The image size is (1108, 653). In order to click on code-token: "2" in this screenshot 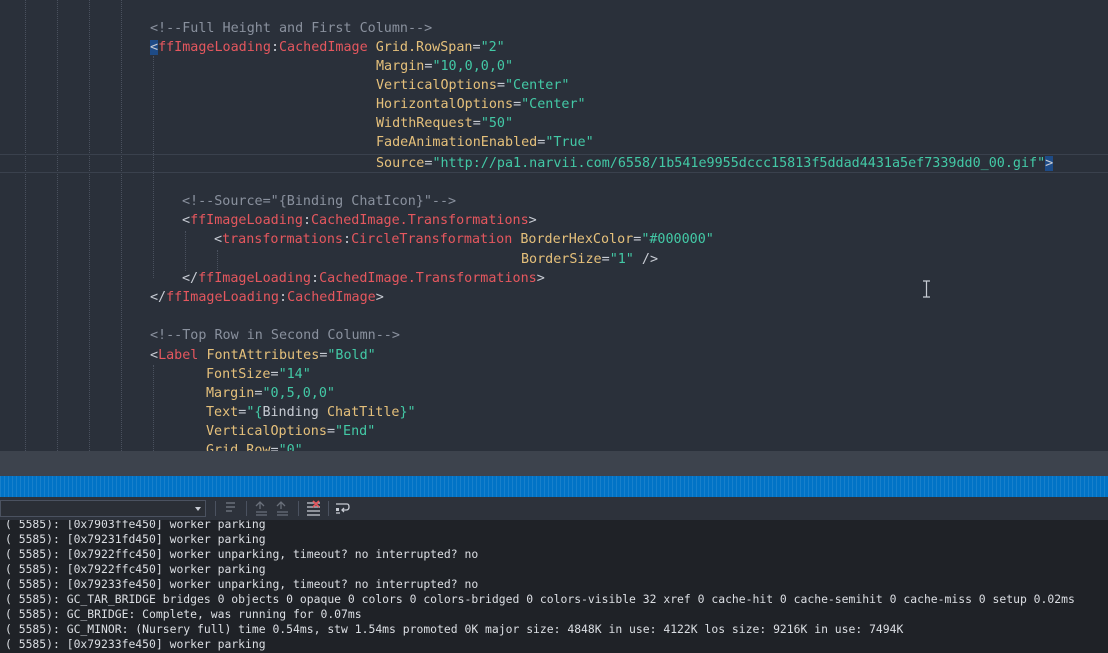, I will do `click(492, 47)`.